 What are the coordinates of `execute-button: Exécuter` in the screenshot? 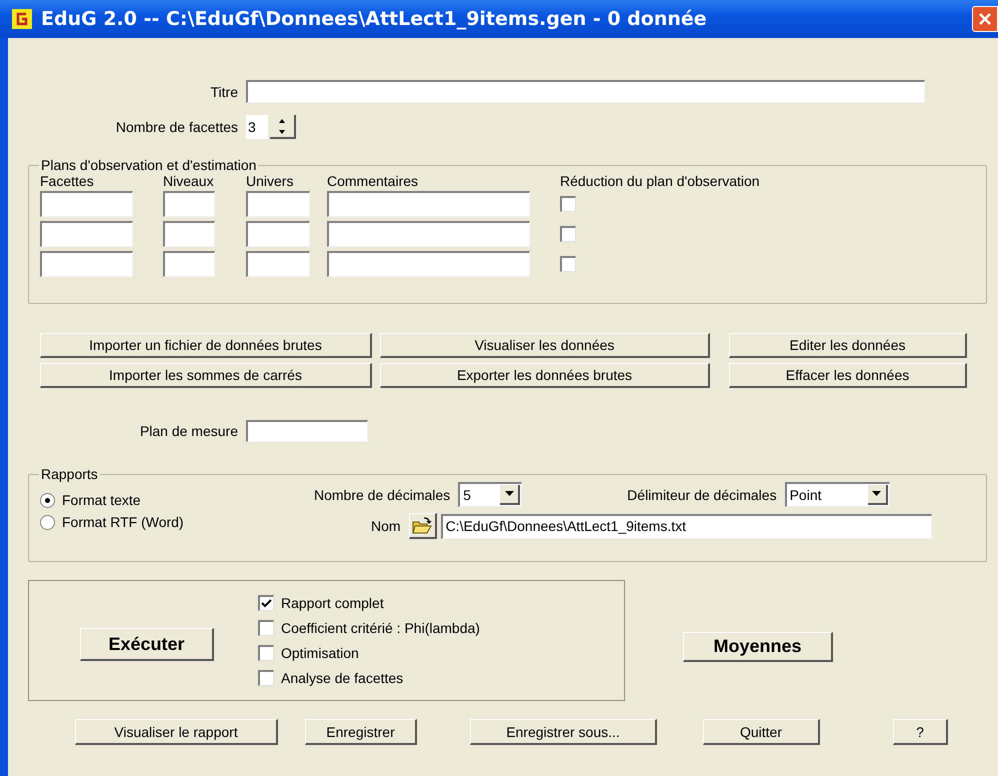 It's located at (147, 644).